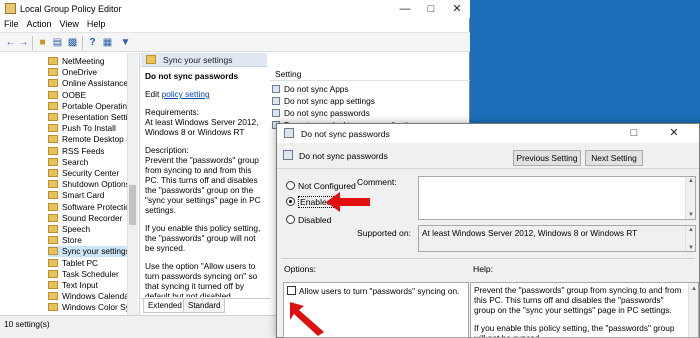  I want to click on menu-file: File, so click(11, 23).